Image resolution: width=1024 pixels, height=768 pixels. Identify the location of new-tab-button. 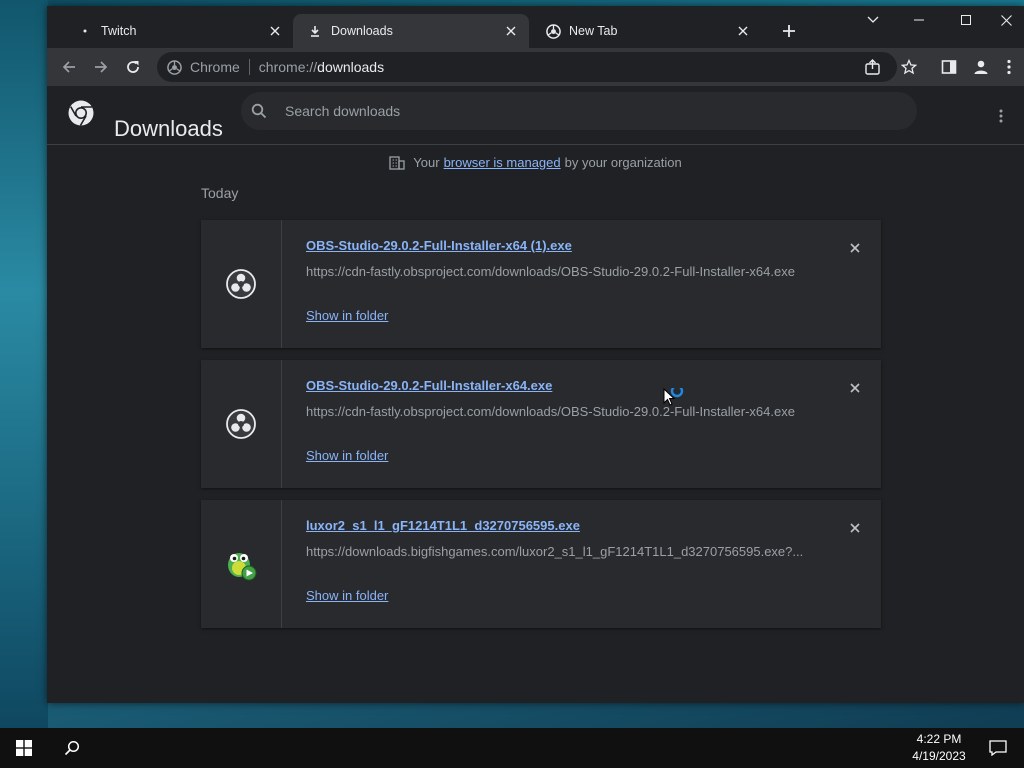
(789, 31).